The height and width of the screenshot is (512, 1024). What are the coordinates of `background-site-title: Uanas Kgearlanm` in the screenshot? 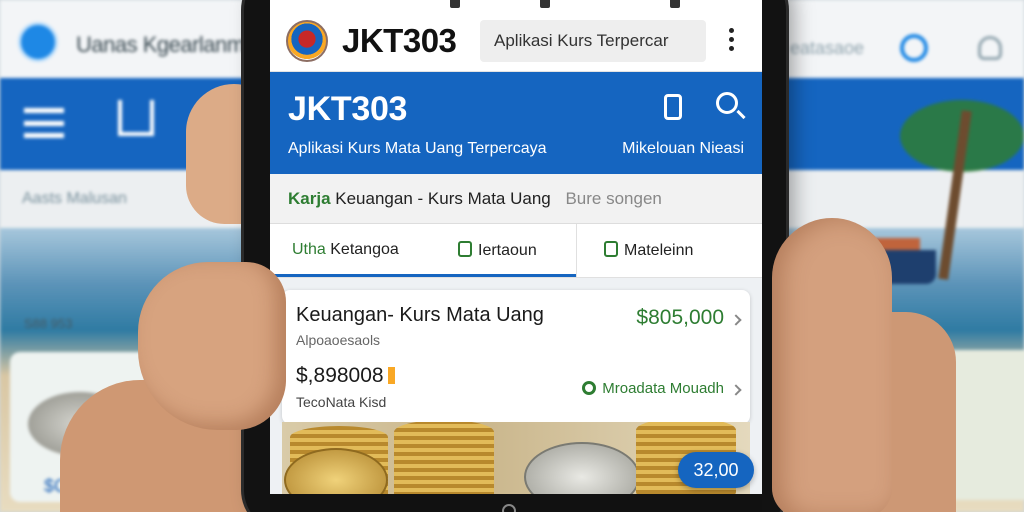 It's located at (160, 44).